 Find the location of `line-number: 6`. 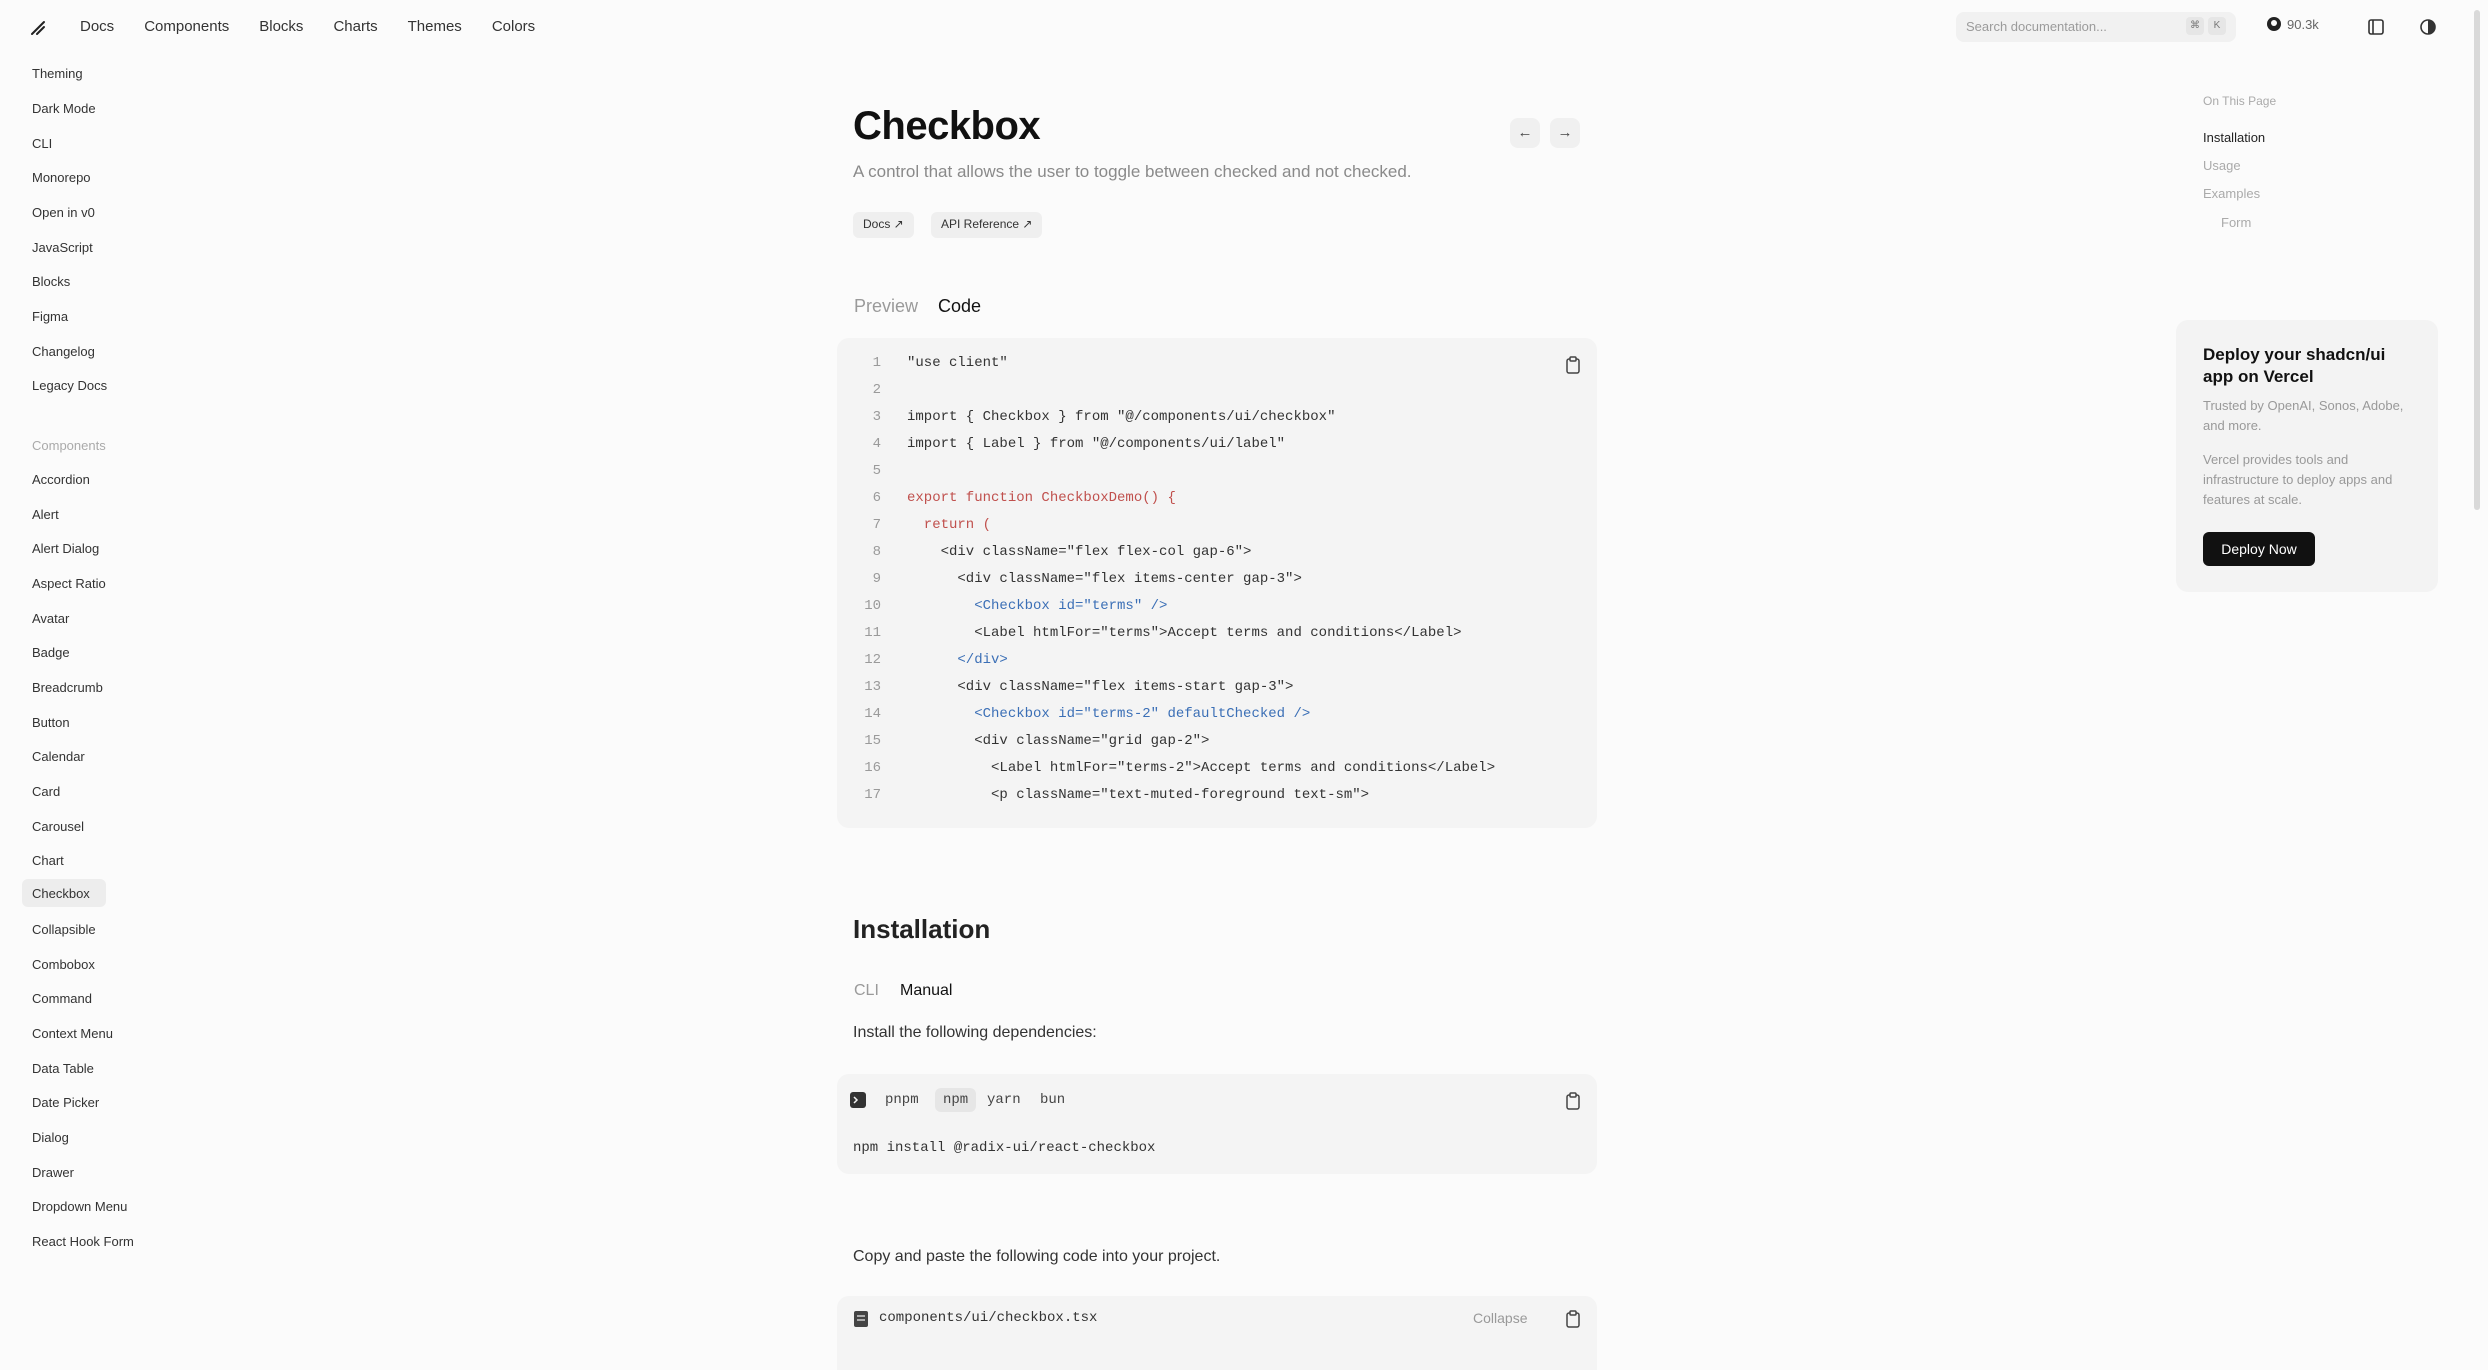

line-number: 6 is located at coordinates (876, 498).